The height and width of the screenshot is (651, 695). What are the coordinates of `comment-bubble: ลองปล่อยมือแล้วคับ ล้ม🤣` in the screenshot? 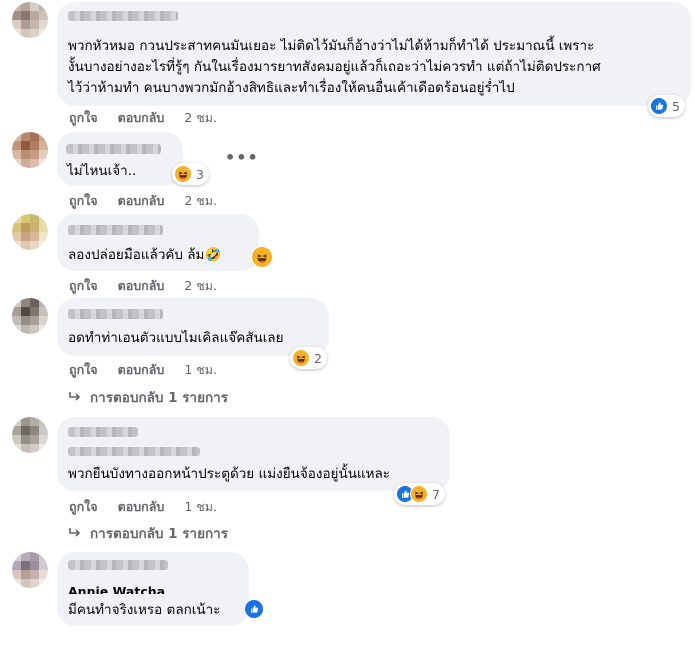 It's located at (158, 242).